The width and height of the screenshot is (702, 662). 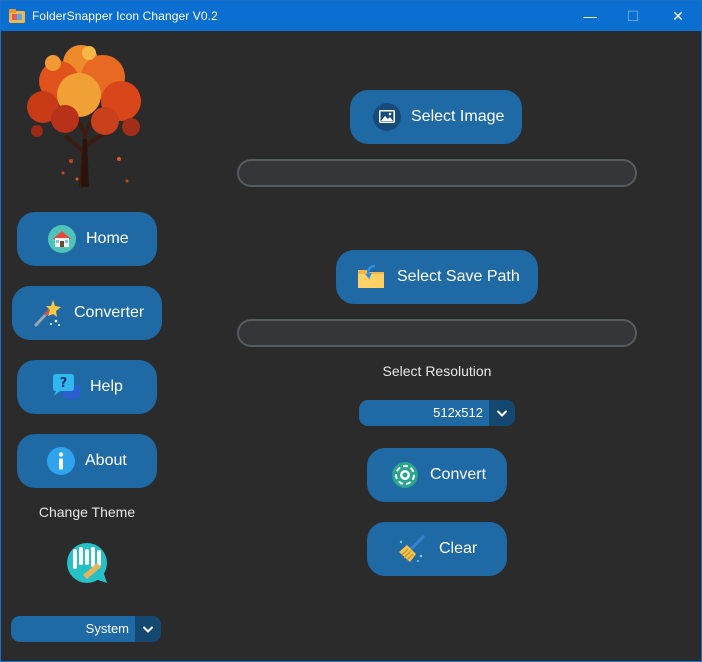 I want to click on select-resolution-label: Select Resolution, so click(x=437, y=371).